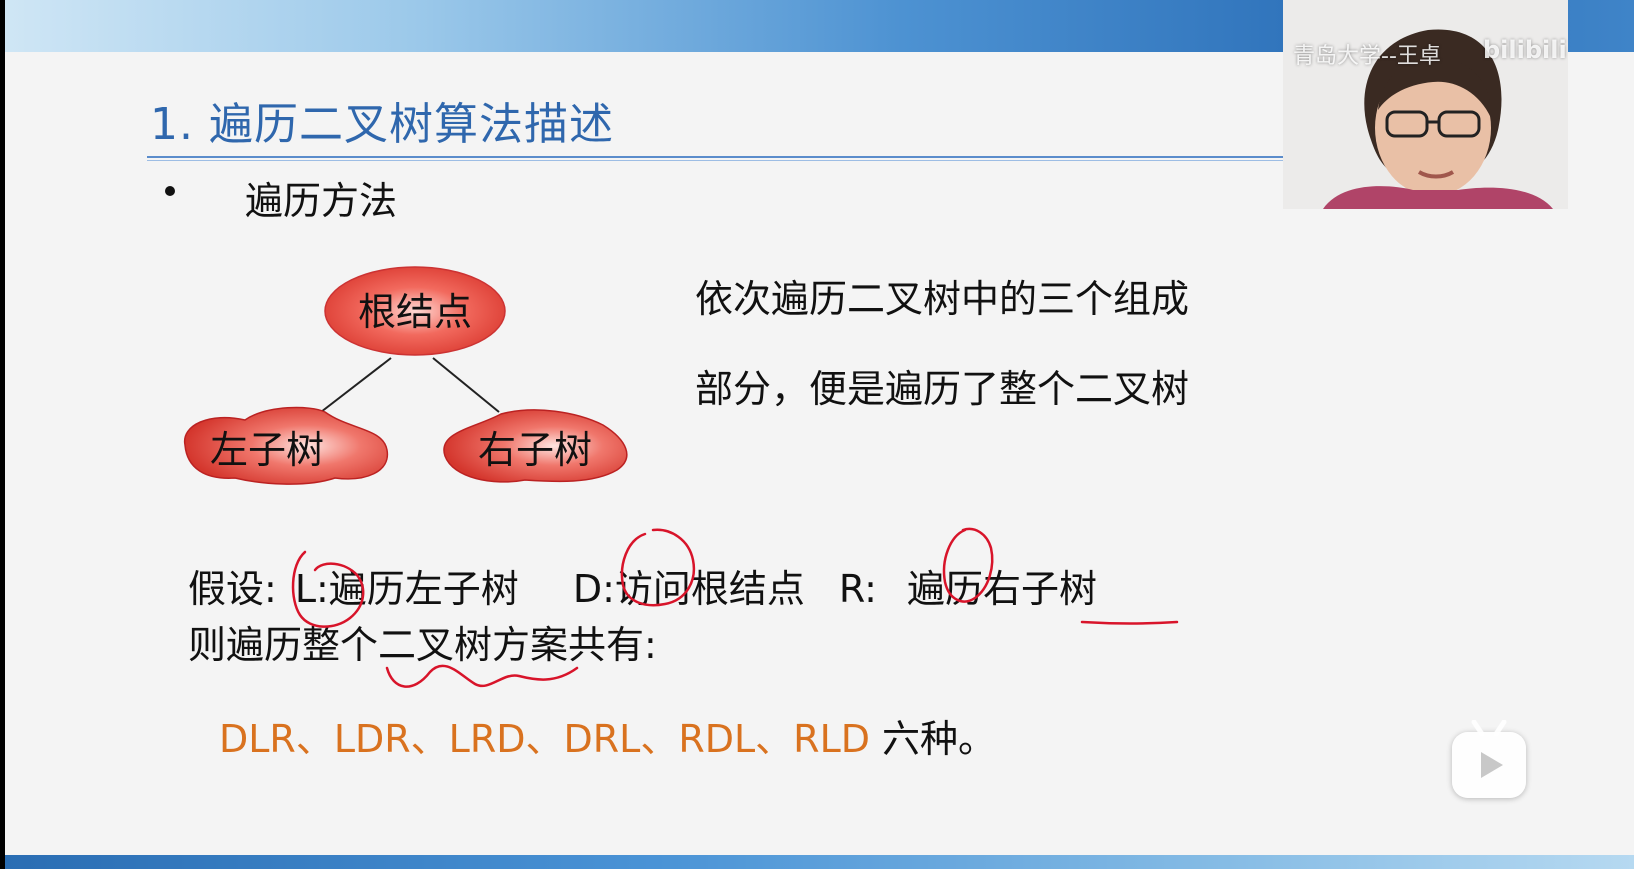  I want to click on root-node-label: 根结点, so click(415, 312).